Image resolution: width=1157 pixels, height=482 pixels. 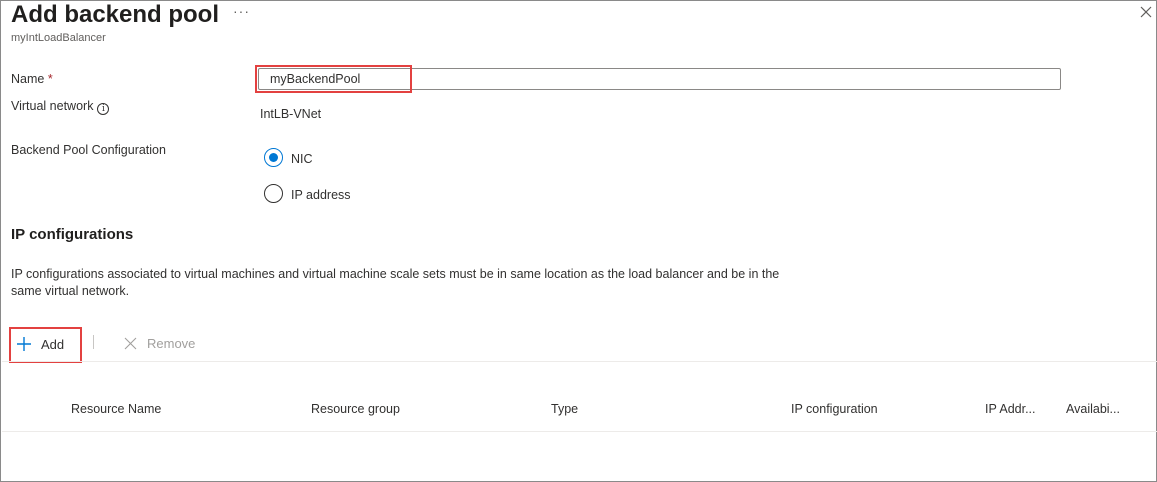 I want to click on toolbar-separator, so click(x=93, y=342).